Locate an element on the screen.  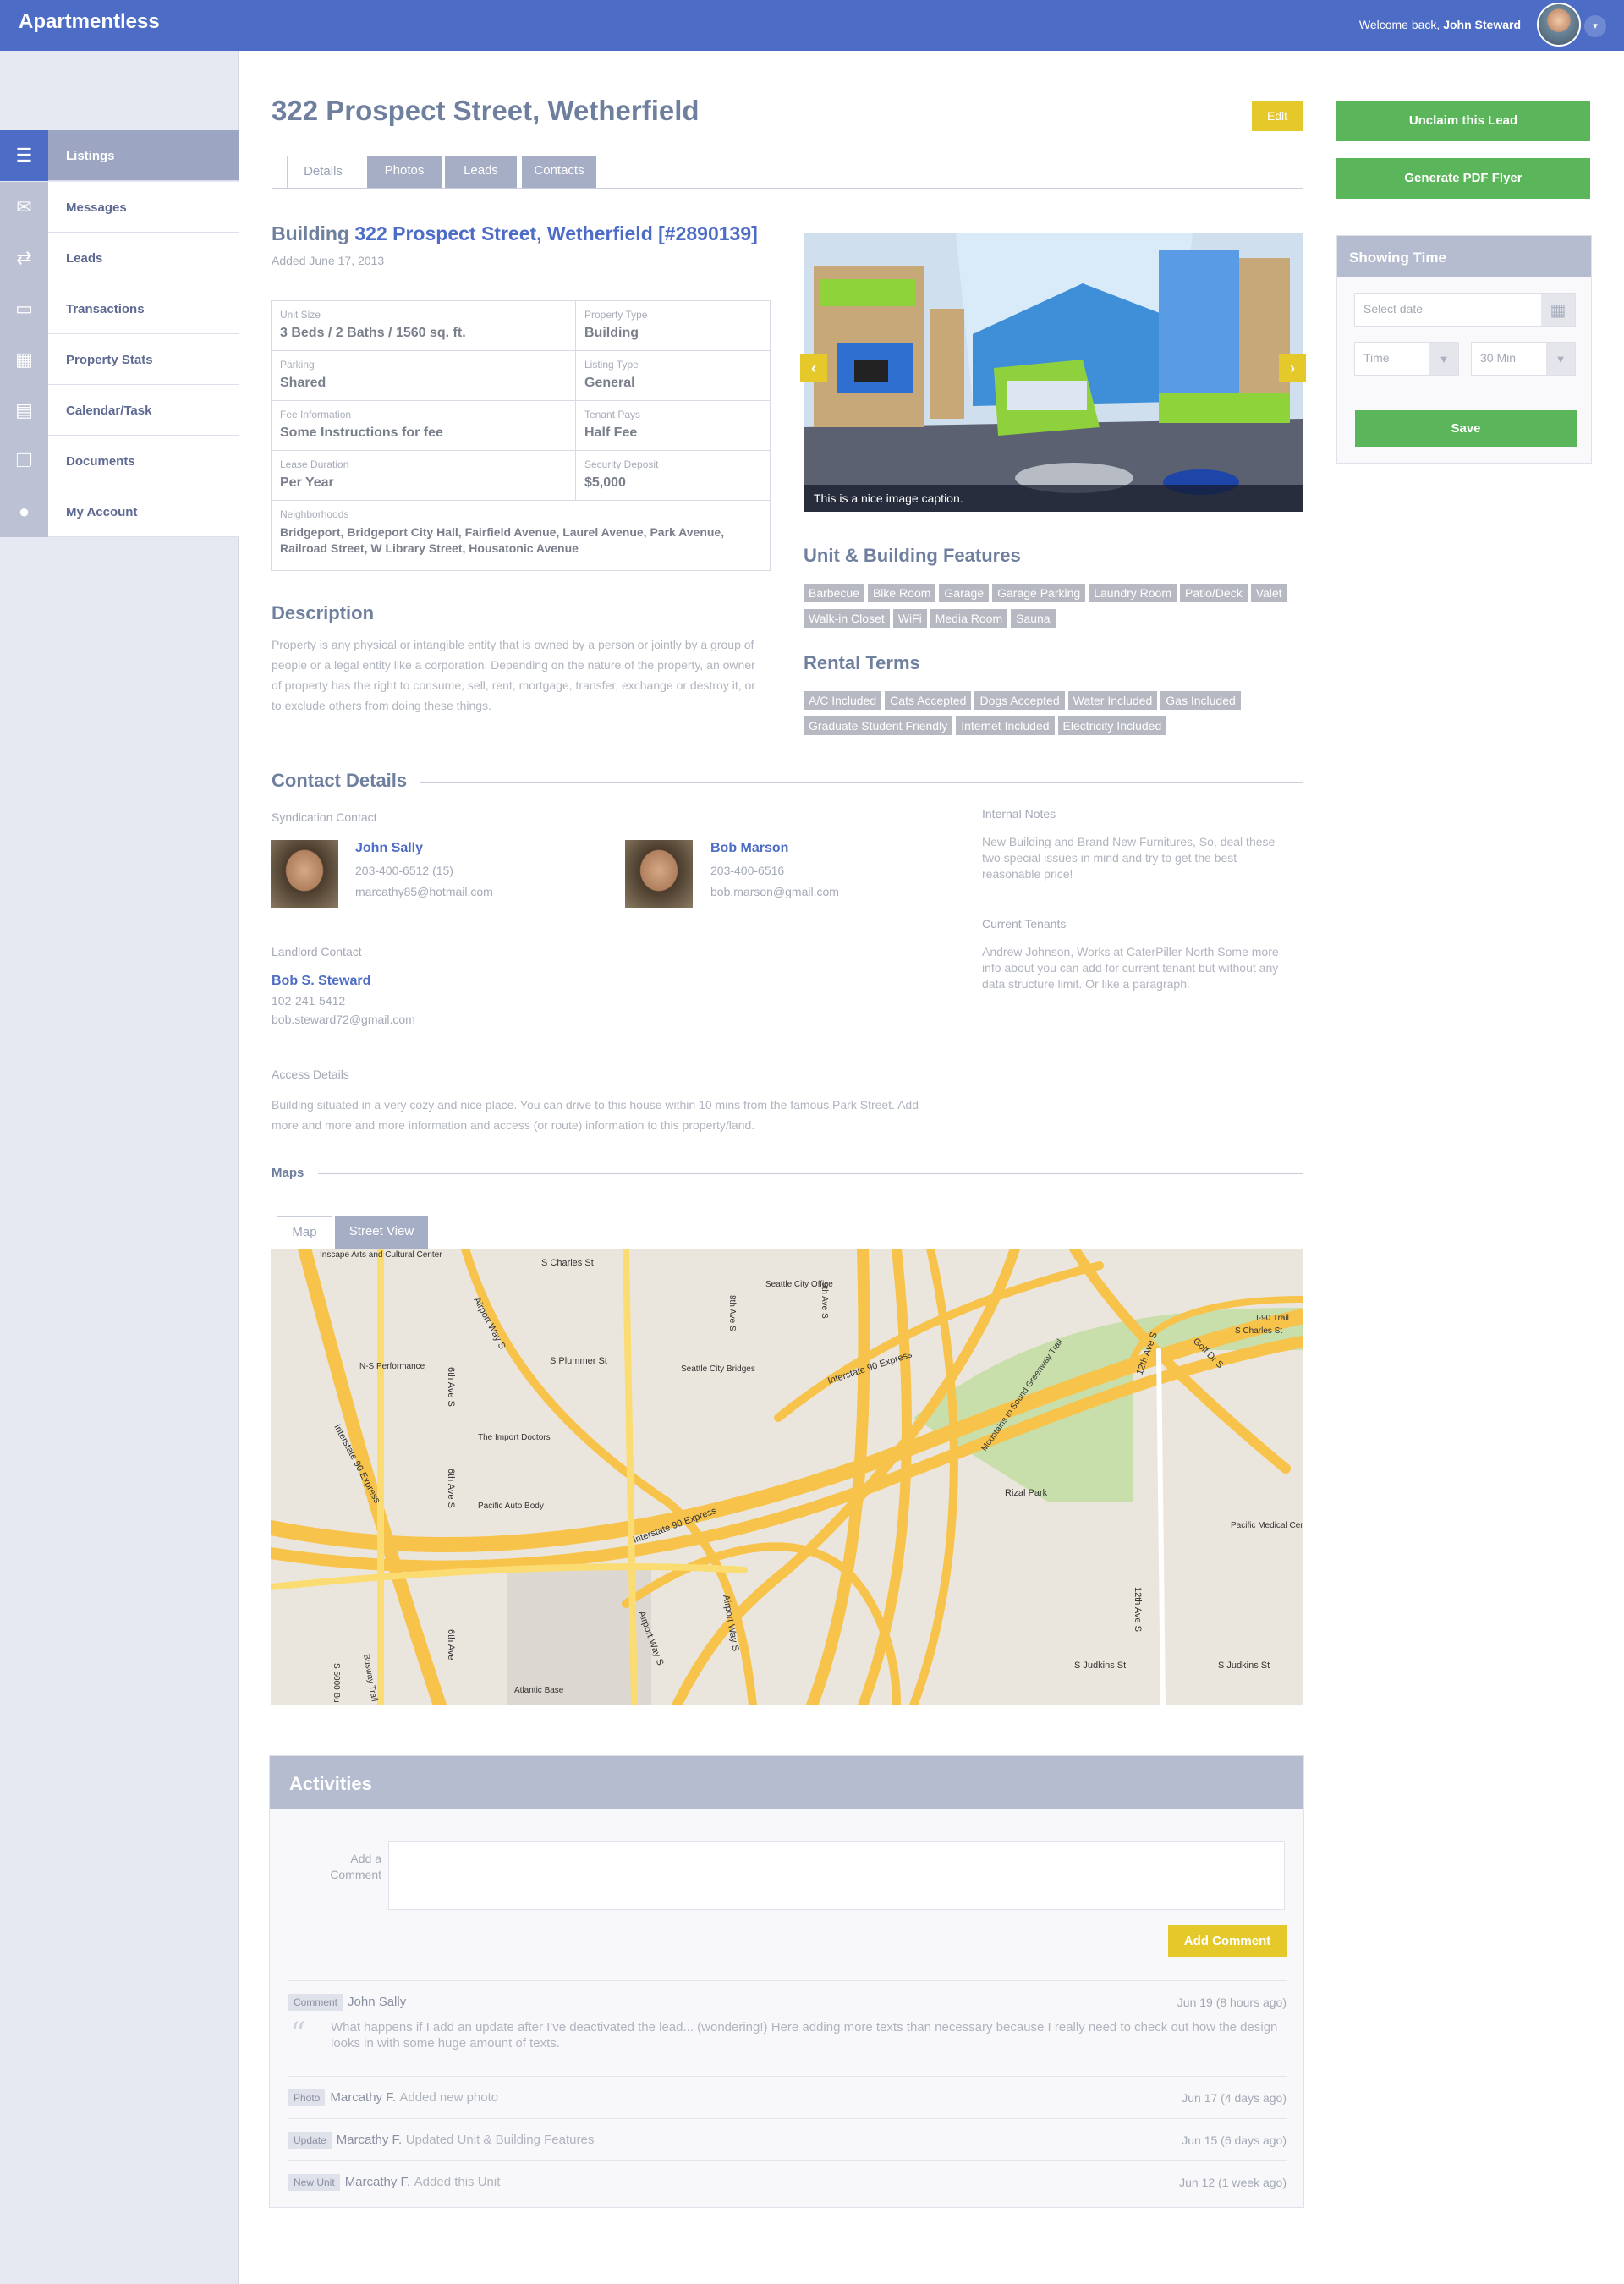
listing-photo is located at coordinates (1053, 372).